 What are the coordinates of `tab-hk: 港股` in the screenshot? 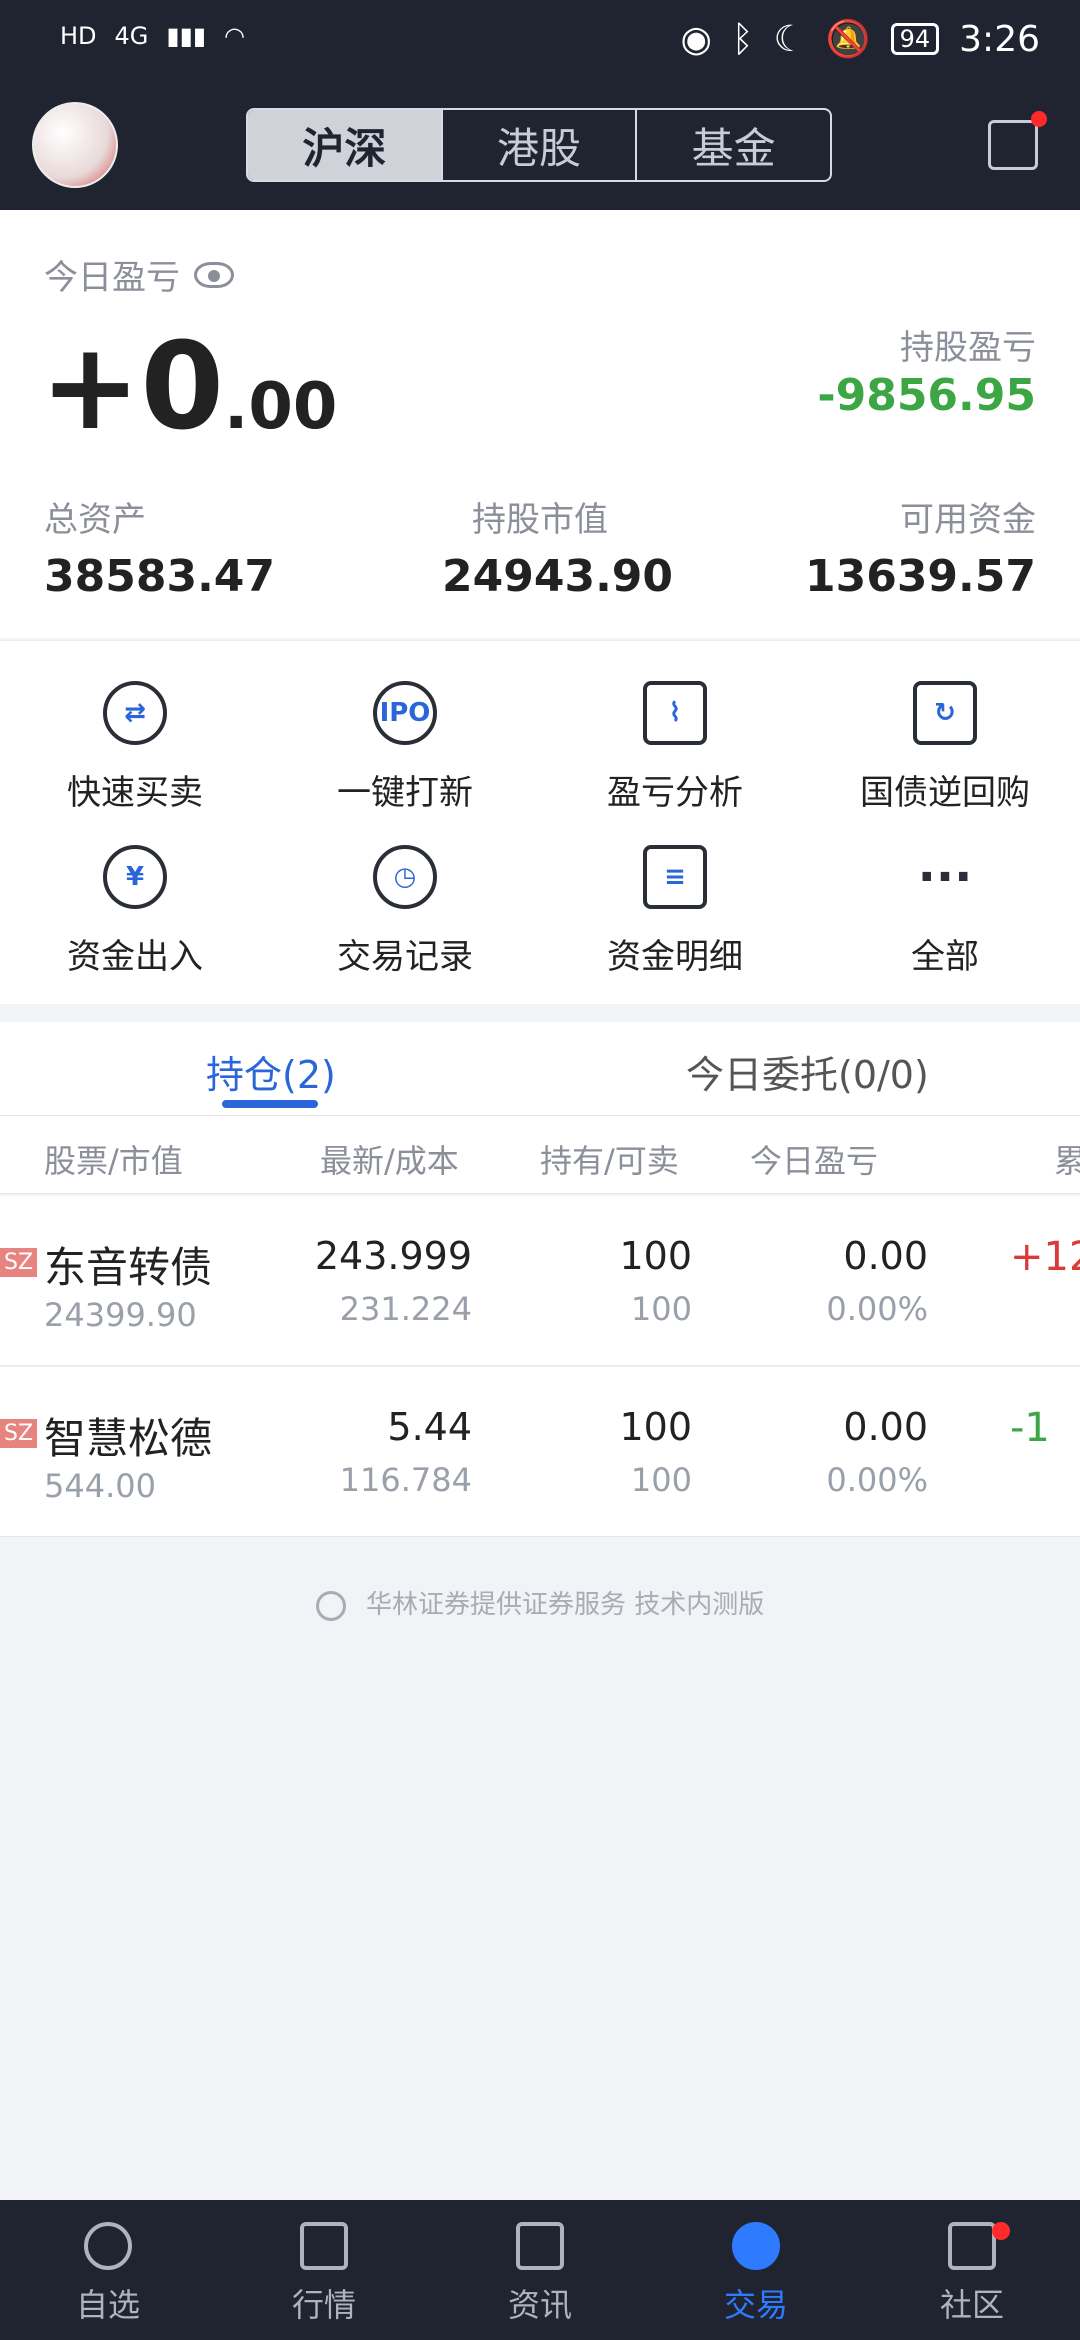 It's located at (540, 145).